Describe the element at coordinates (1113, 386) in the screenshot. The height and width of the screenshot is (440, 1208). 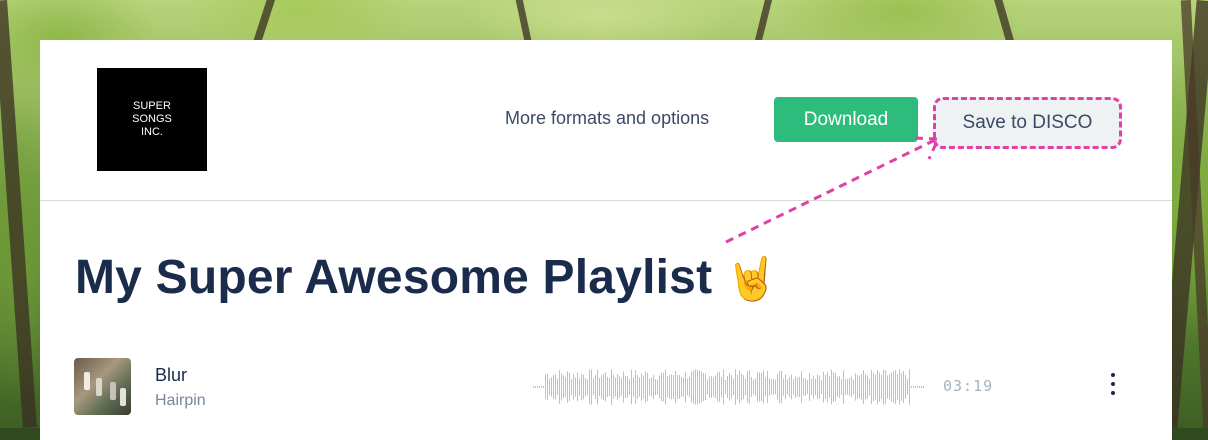
I see `more-vertical-icon` at that location.